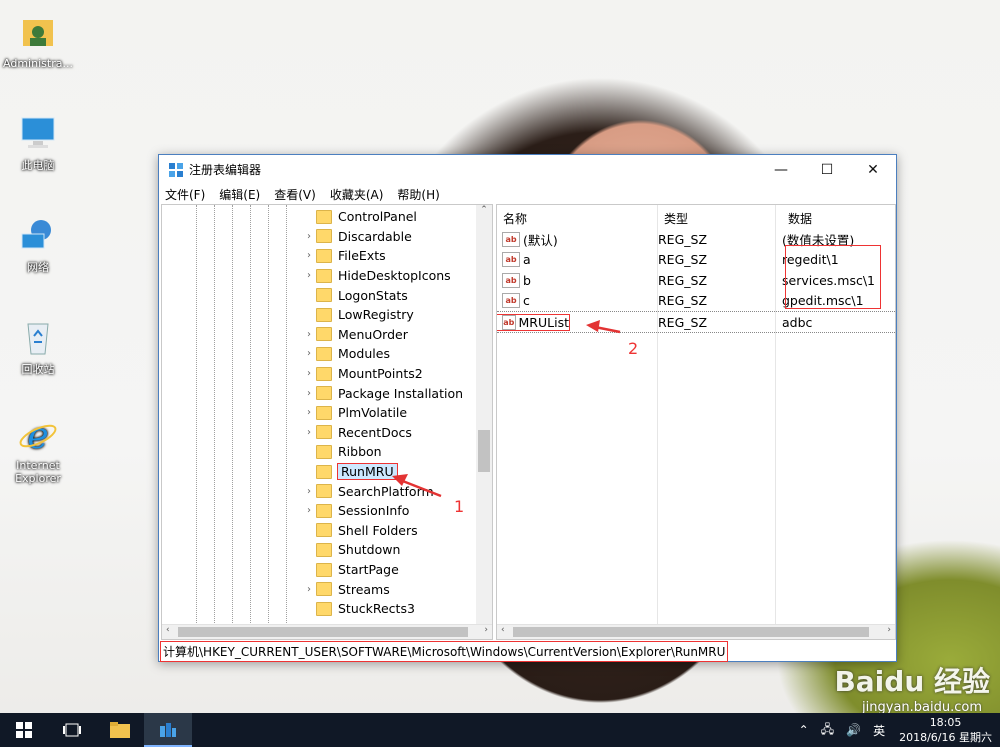 The height and width of the screenshot is (747, 1000). What do you see at coordinates (896, 730) in the screenshot?
I see `system-tray: ⌃ 🖧 🔊 英 18:05 2018/6/16 星期六` at bounding box center [896, 730].